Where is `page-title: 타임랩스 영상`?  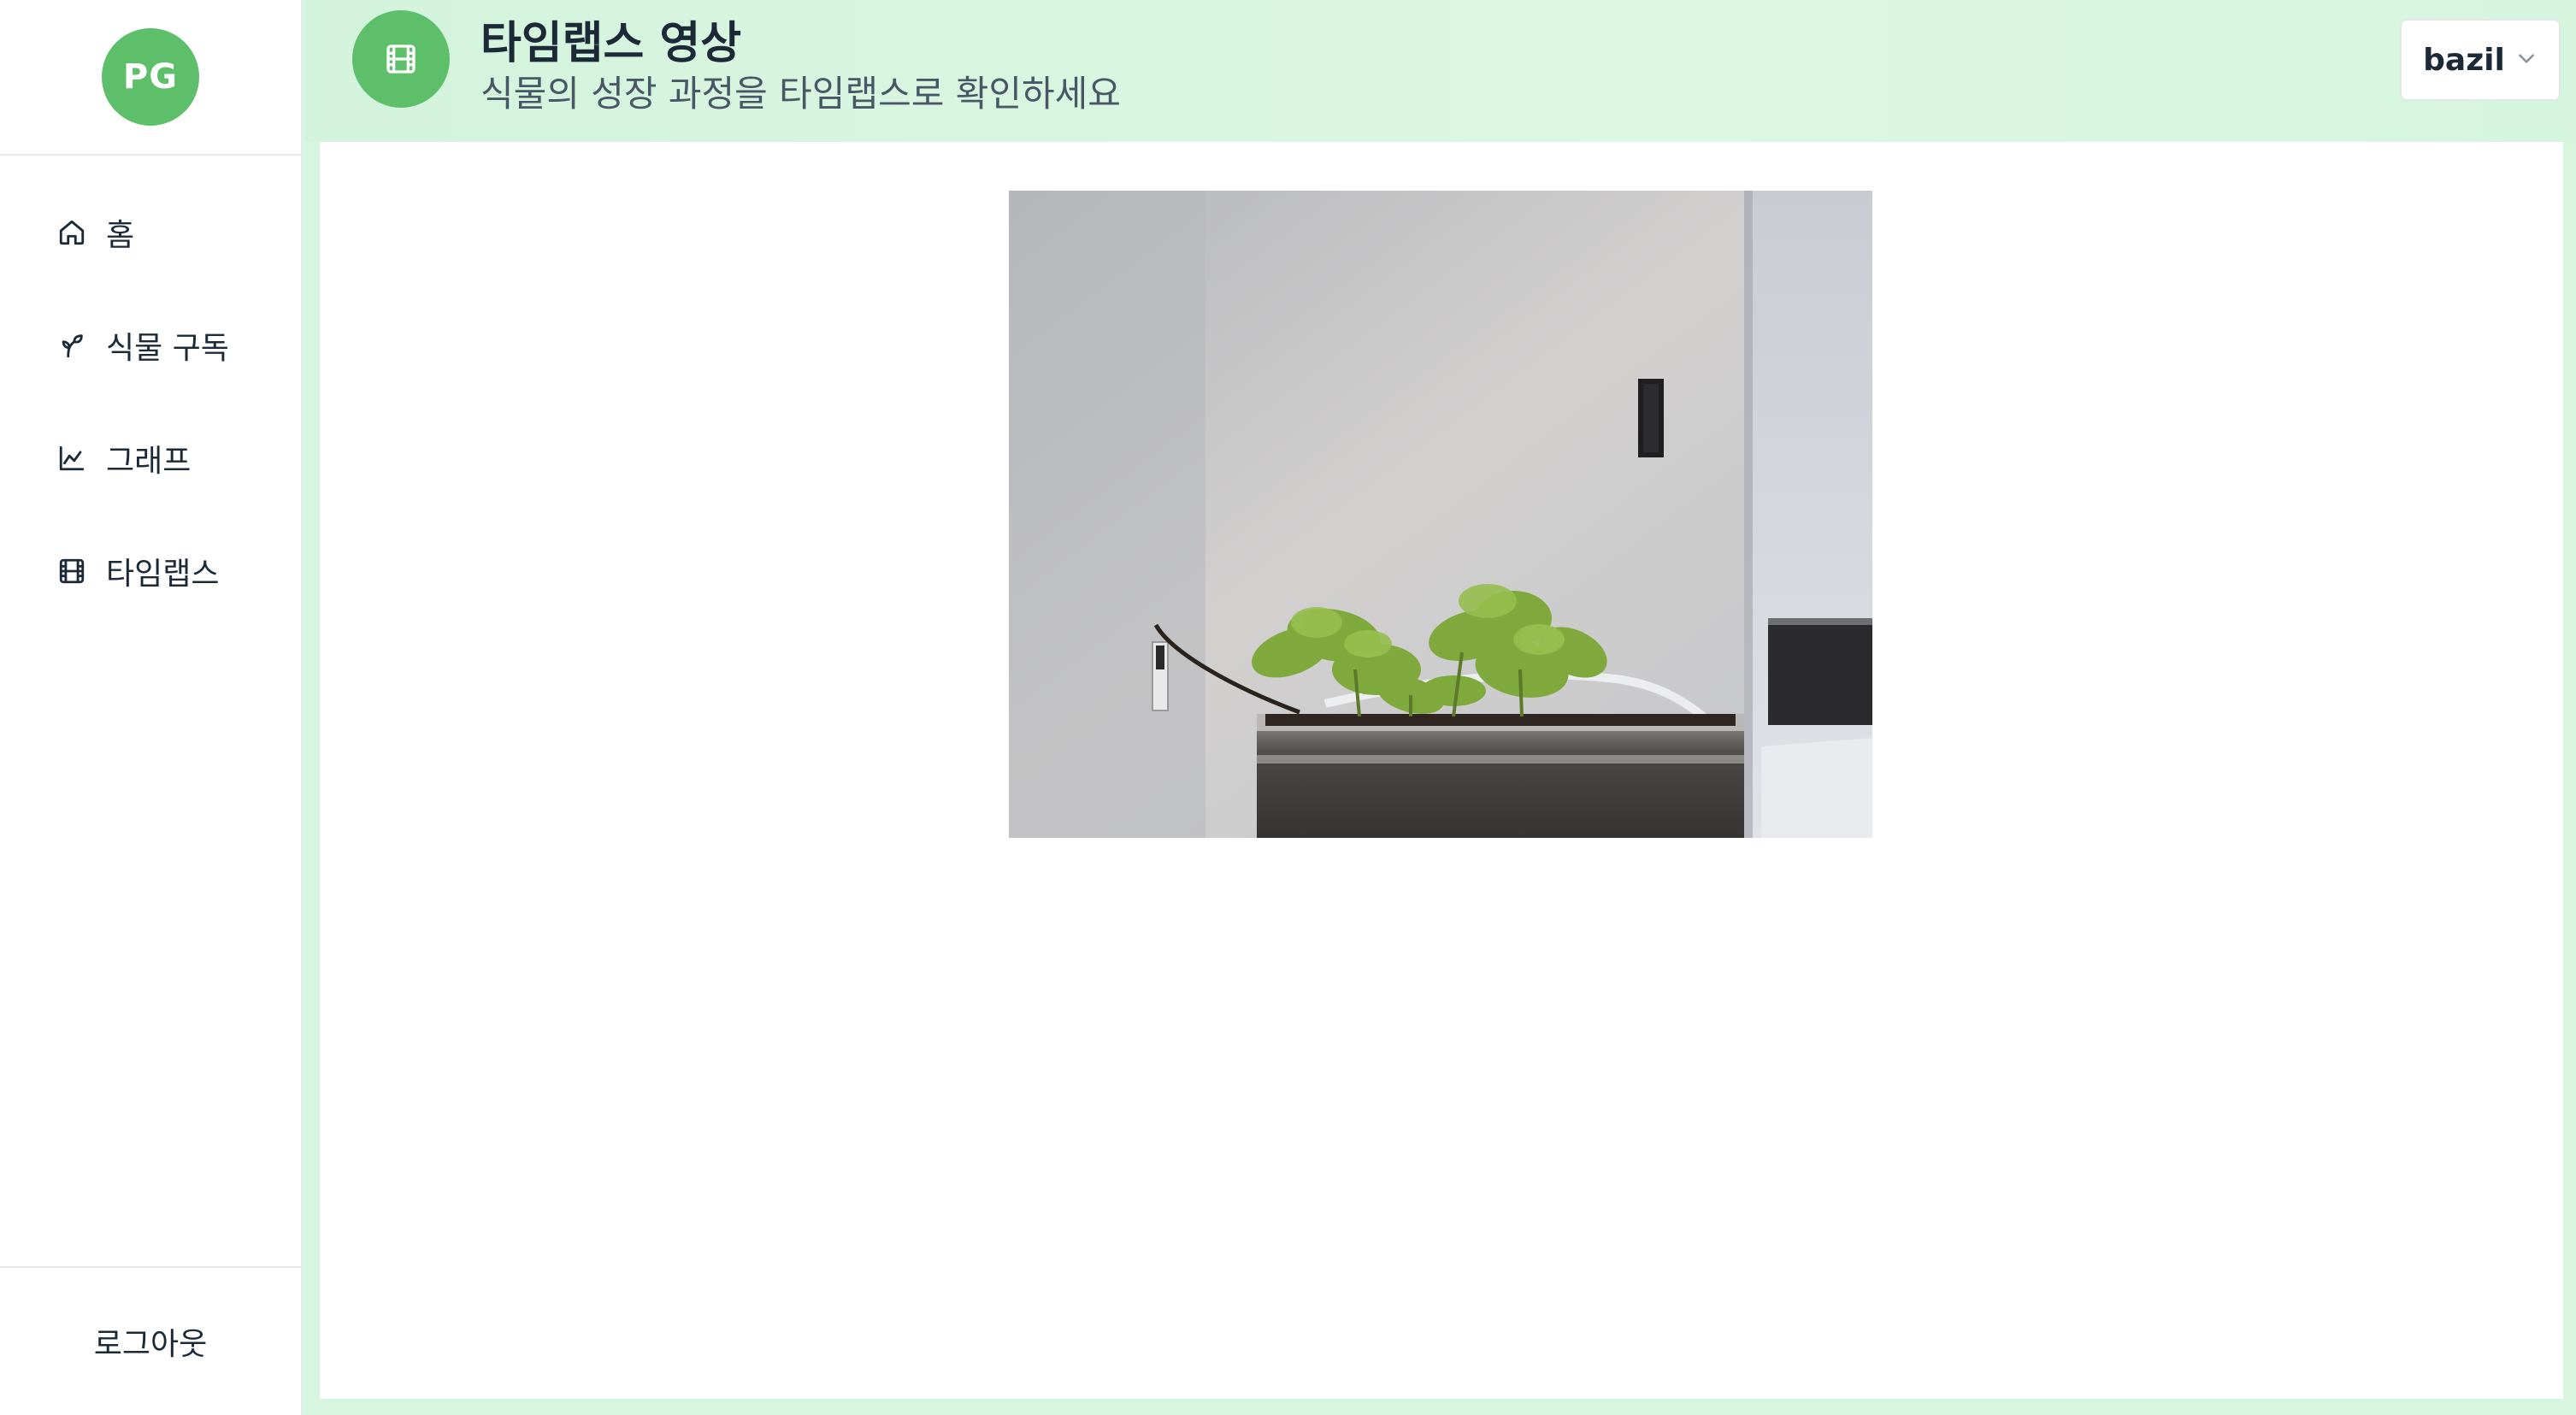
page-title: 타임랩스 영상 is located at coordinates (611, 43).